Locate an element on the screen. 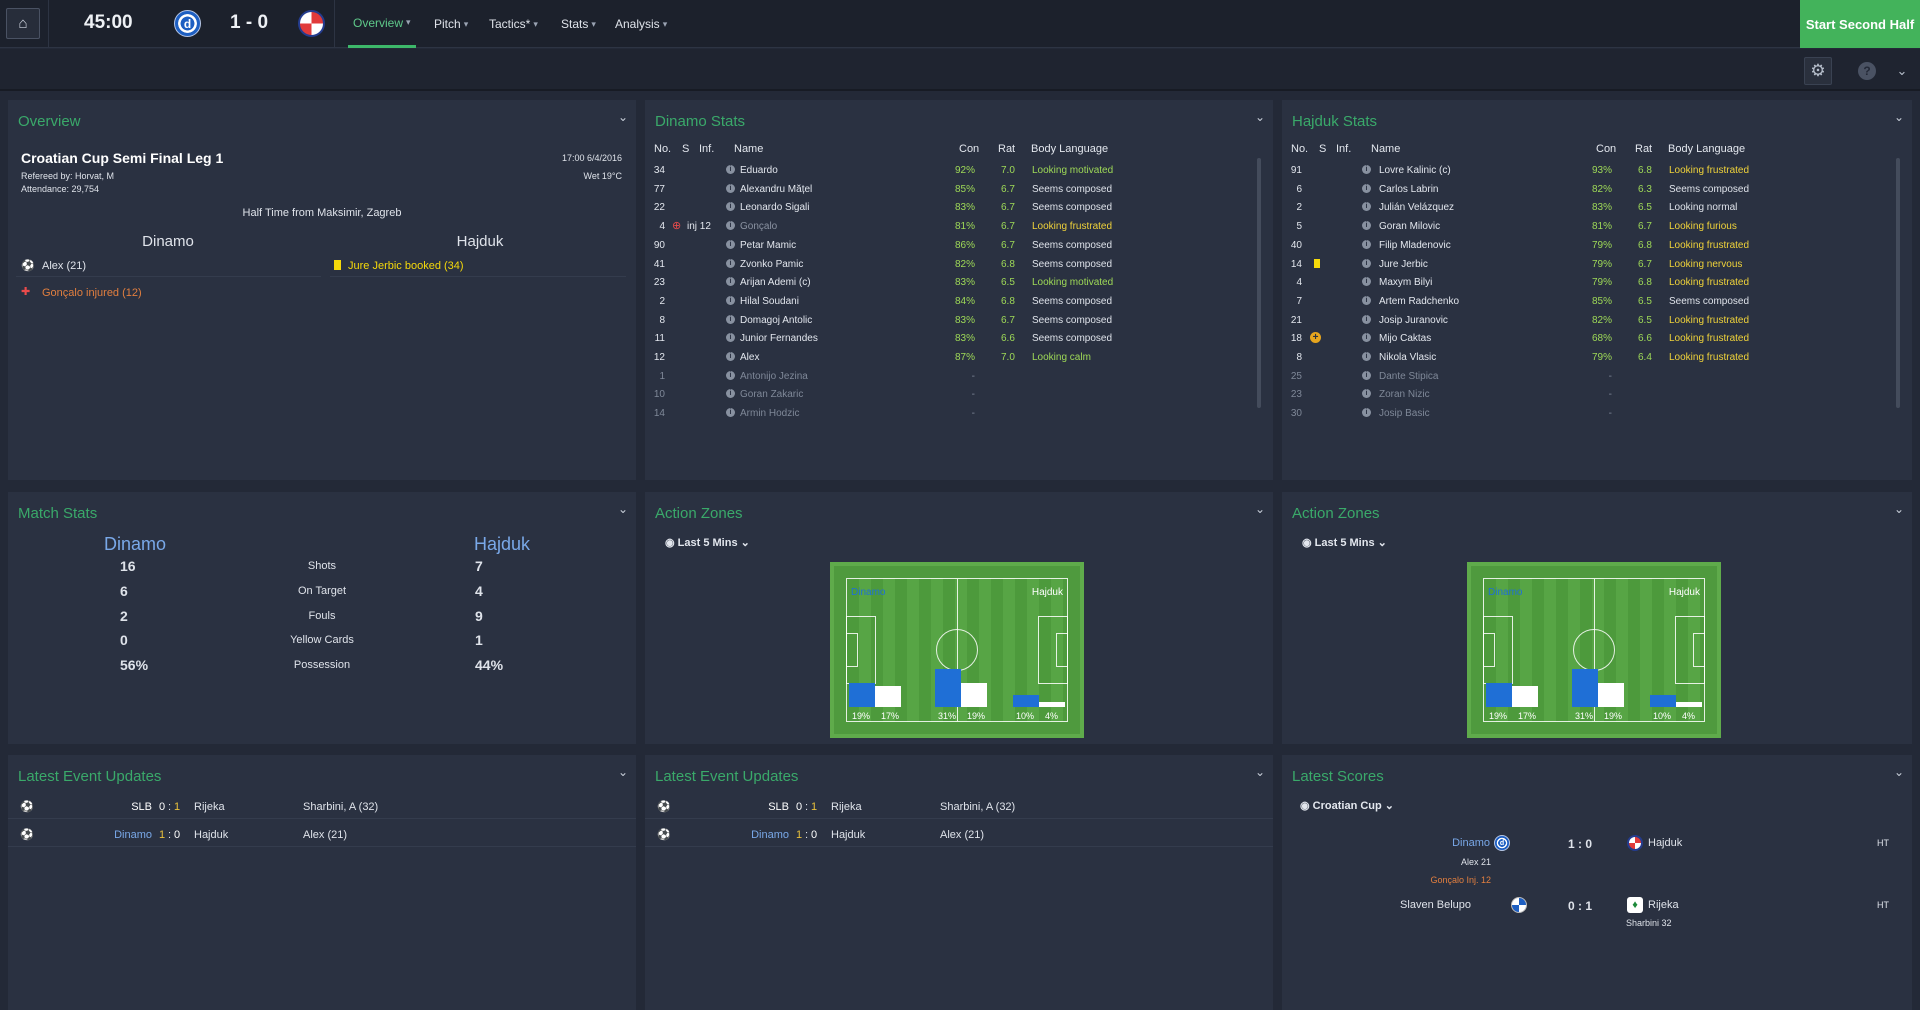  competition-dropdown: ◉ Croatian Cup ⌄ is located at coordinates (1347, 805).